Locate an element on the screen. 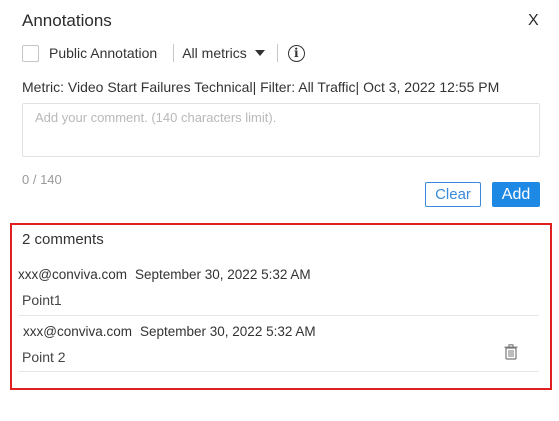  comment-text: Point1 is located at coordinates (42, 300).